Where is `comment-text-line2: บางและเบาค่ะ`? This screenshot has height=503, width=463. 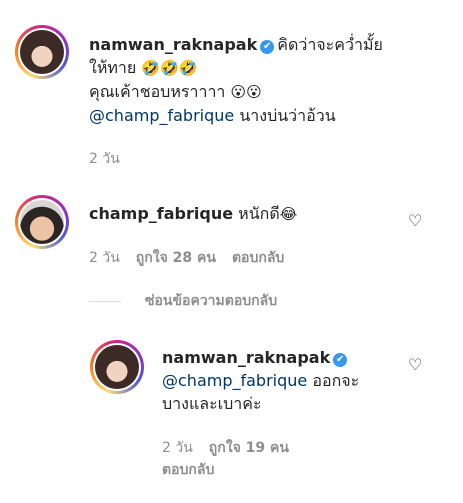 comment-text-line2: บางและเบาค่ะ is located at coordinates (212, 403).